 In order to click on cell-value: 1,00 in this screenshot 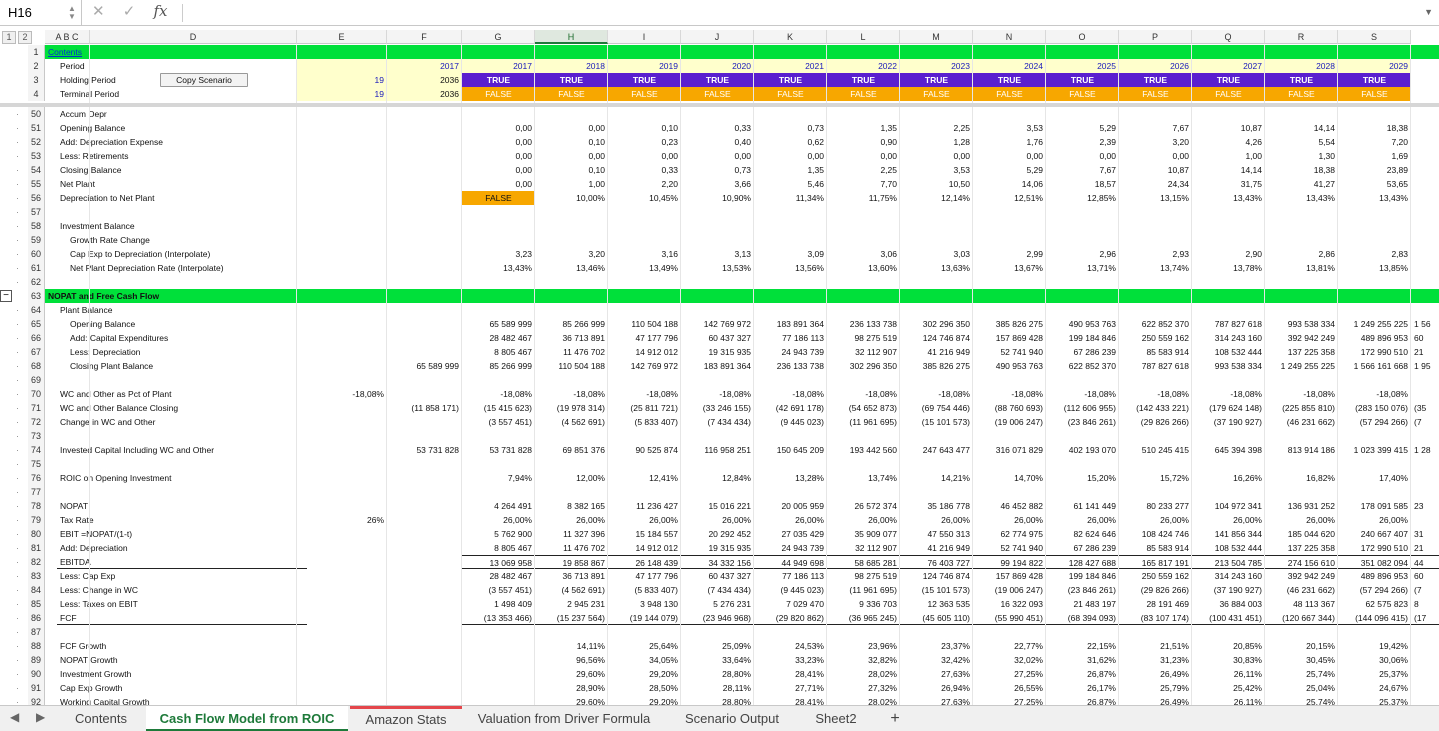, I will do `click(1228, 156)`.